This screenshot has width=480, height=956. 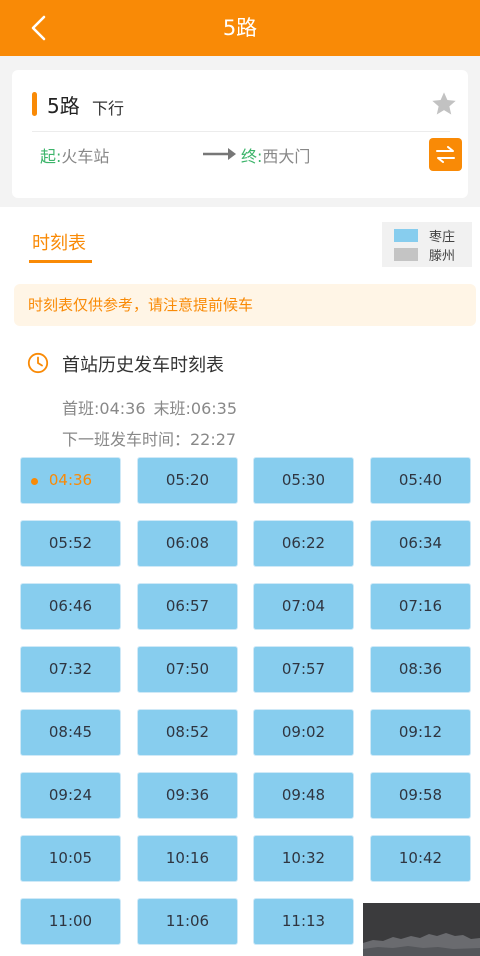 I want to click on departure-time-label: 09:12, so click(x=420, y=732).